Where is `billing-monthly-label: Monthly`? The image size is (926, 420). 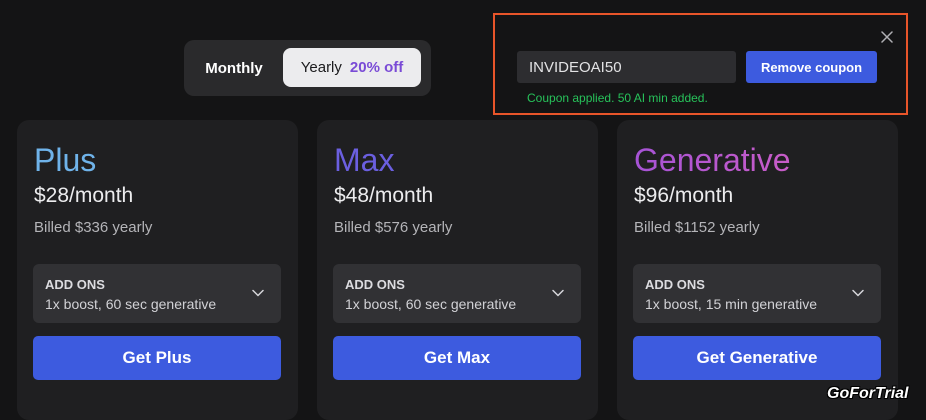 billing-monthly-label: Monthly is located at coordinates (234, 68).